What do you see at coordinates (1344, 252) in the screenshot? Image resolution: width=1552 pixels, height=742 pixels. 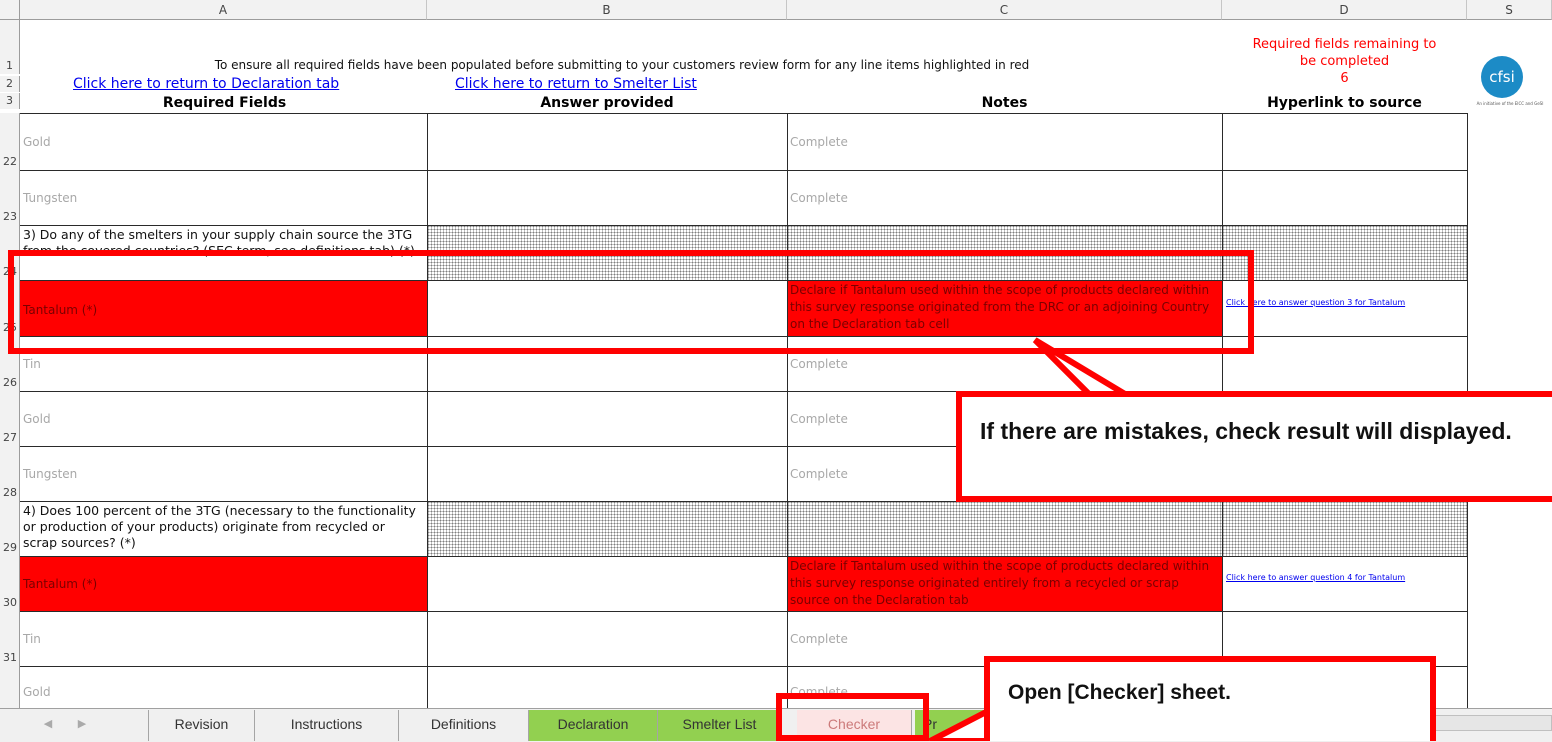 I see `hatched-cell-d24` at bounding box center [1344, 252].